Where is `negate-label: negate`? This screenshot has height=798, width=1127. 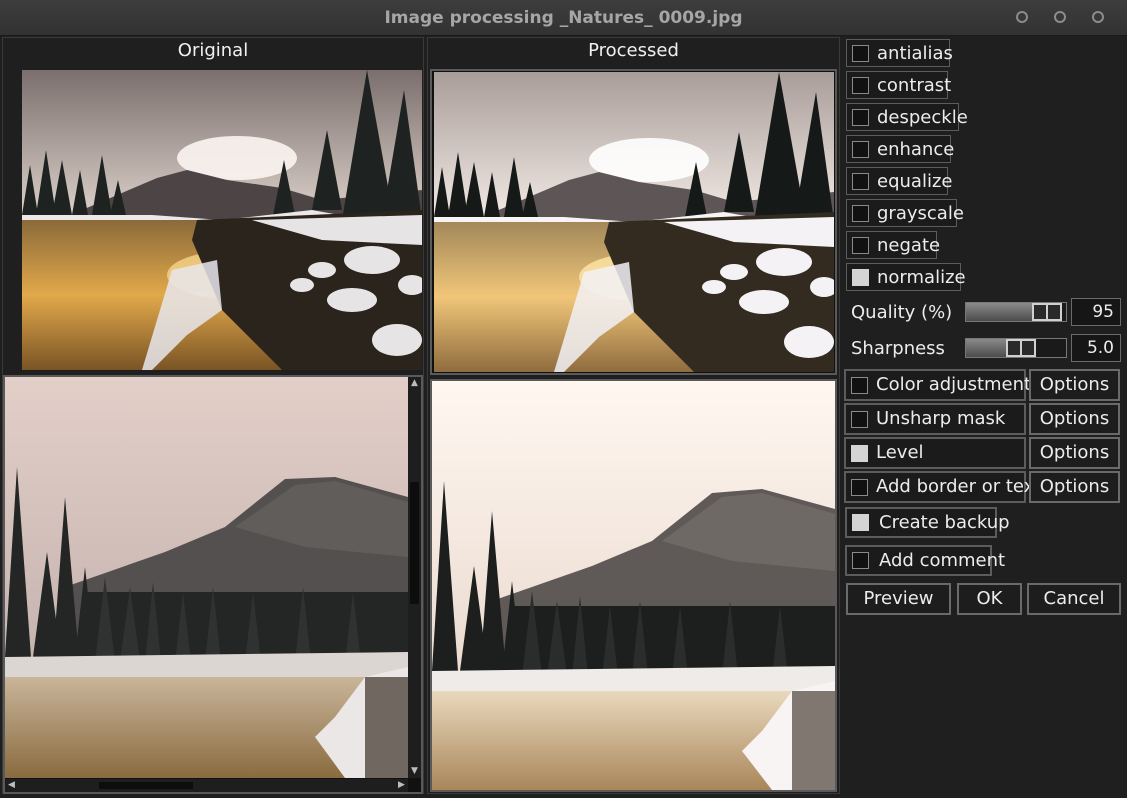 negate-label: negate is located at coordinates (909, 245).